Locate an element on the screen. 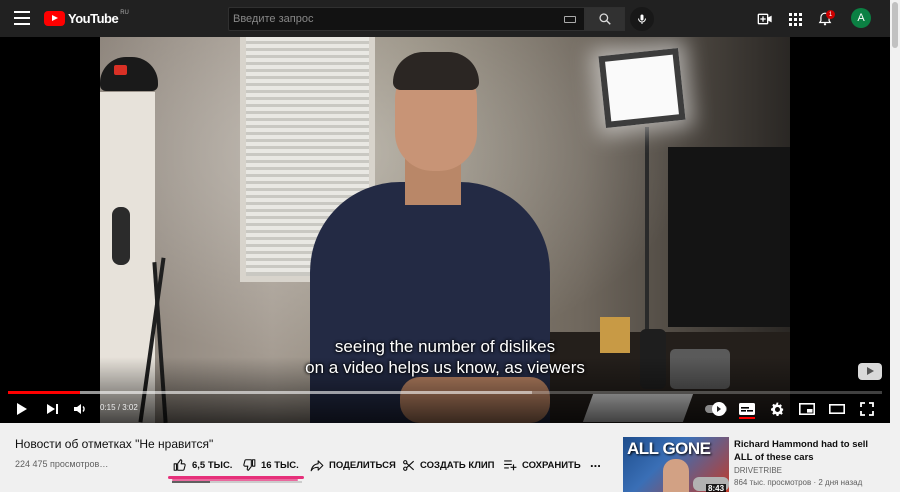 This screenshot has height=492, width=900. presenter-hair is located at coordinates (436, 71).